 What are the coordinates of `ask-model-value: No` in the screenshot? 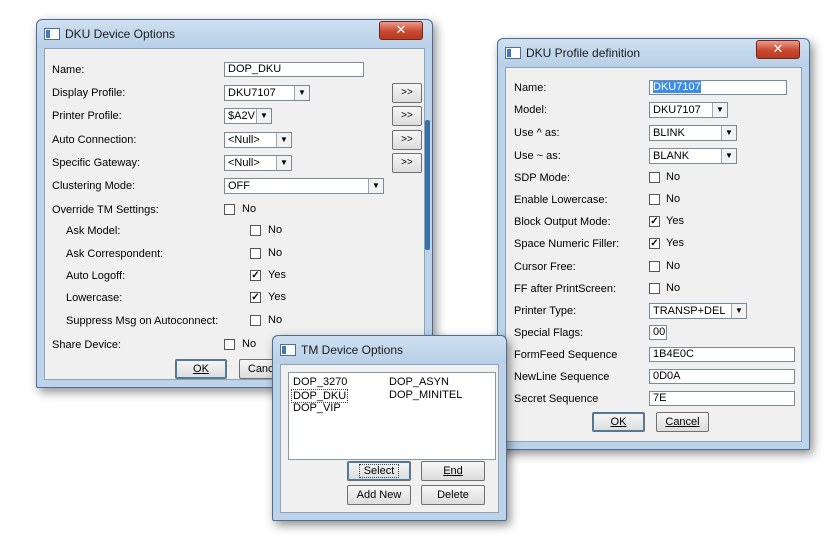 It's located at (275, 230).